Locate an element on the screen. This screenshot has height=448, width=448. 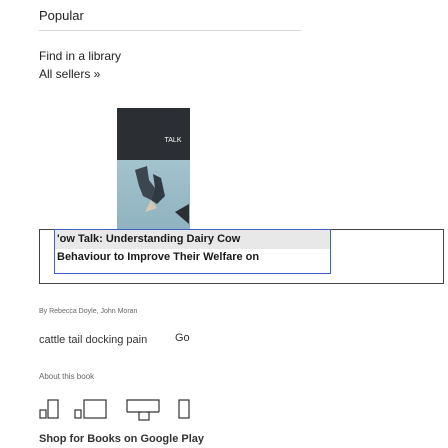
book-title-line-2: Behaviour to Improve Their Welfare on is located at coordinates (158, 257).